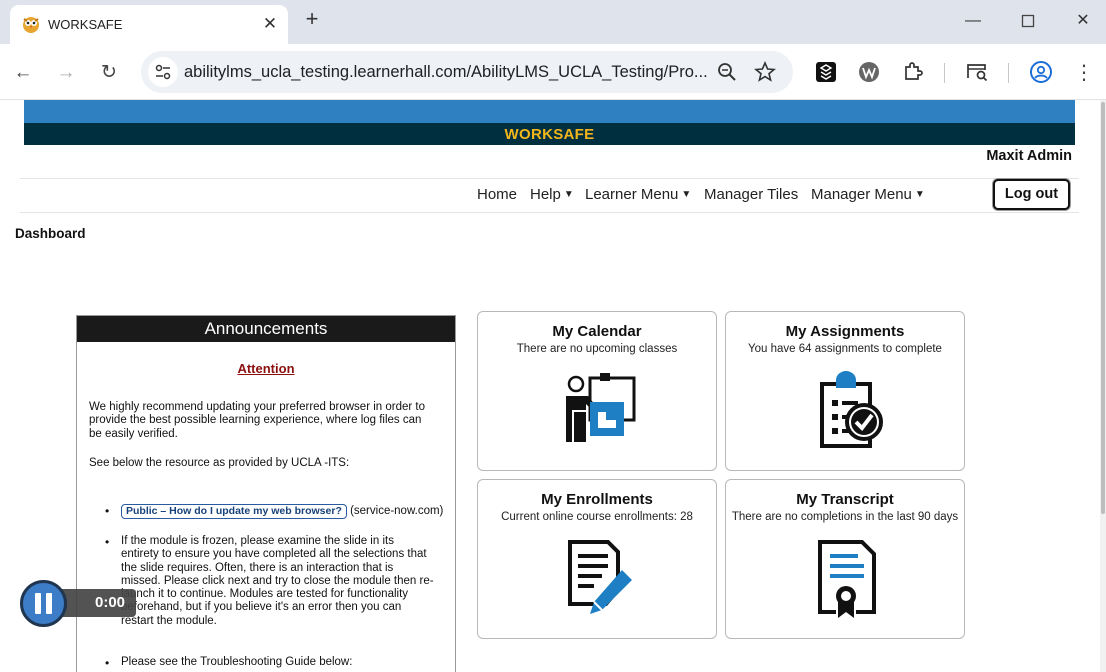 This screenshot has width=1106, height=672. What do you see at coordinates (845, 349) in the screenshot?
I see `tile-subtitle: You have 64 assignments to complete` at bounding box center [845, 349].